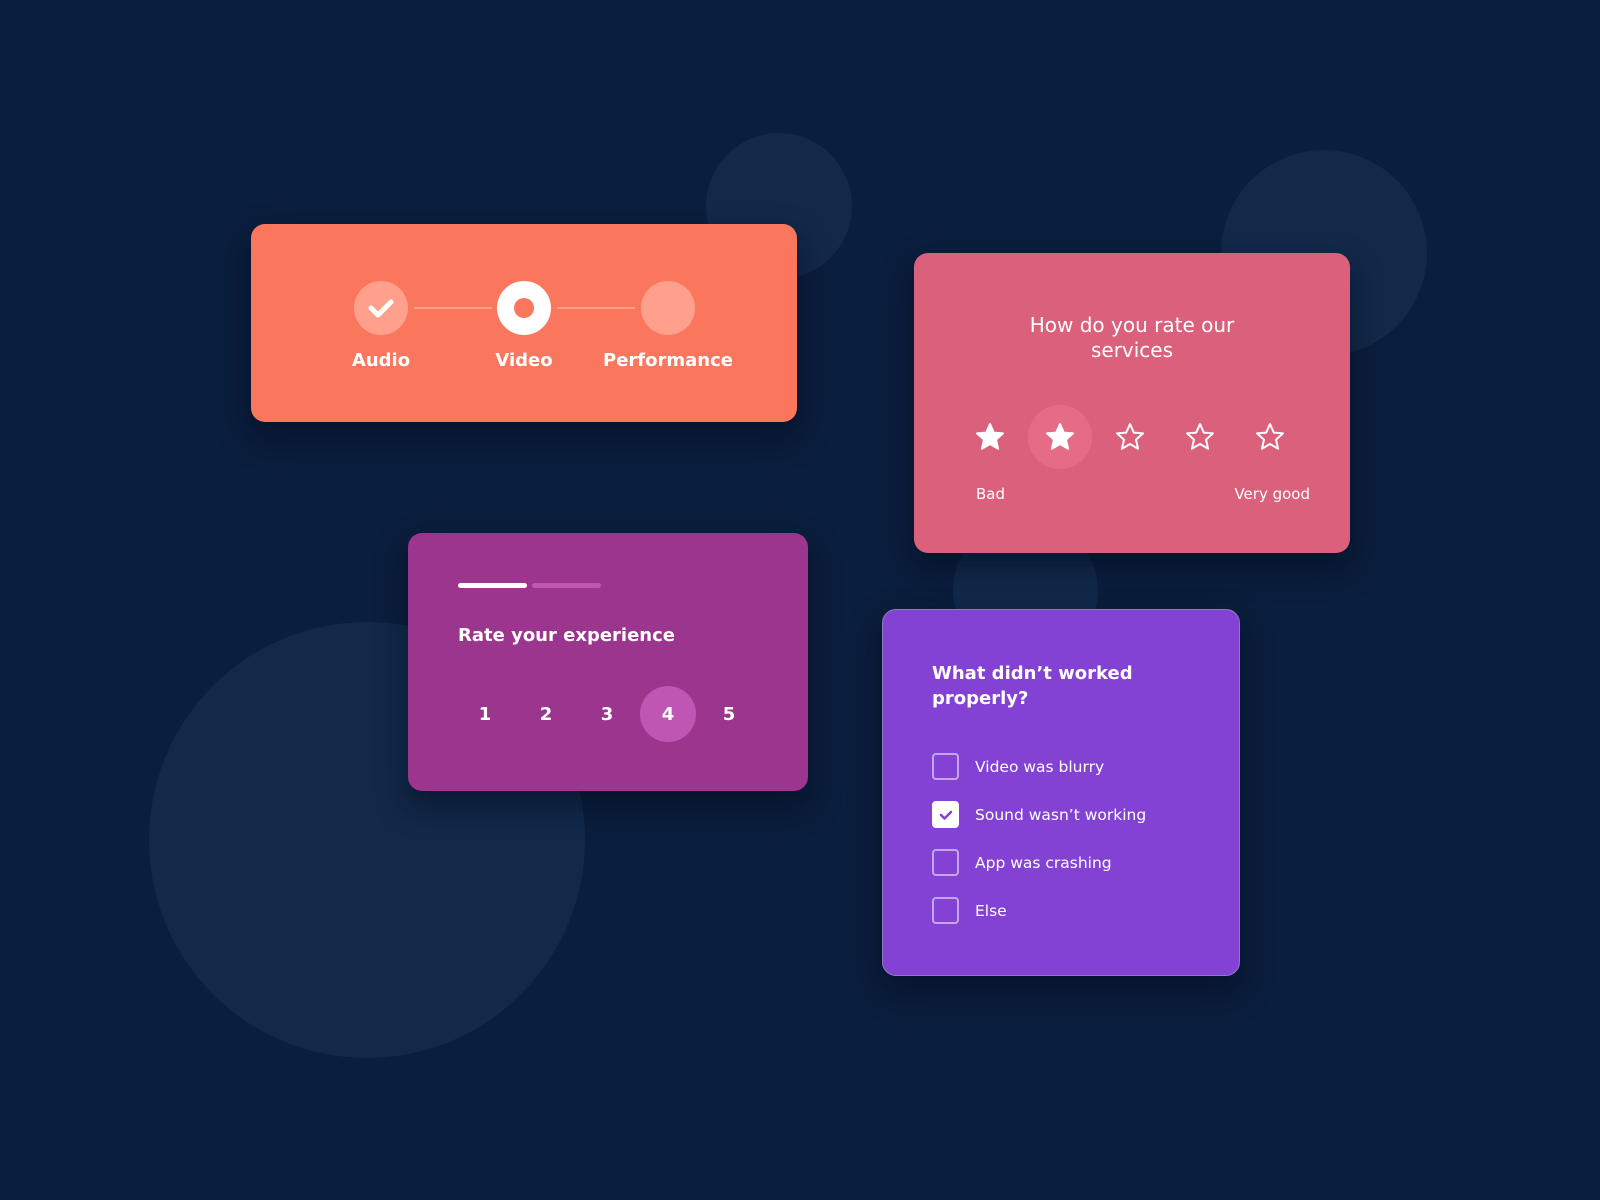  What do you see at coordinates (567, 635) in the screenshot?
I see `rate-experience-title: Rate your experience` at bounding box center [567, 635].